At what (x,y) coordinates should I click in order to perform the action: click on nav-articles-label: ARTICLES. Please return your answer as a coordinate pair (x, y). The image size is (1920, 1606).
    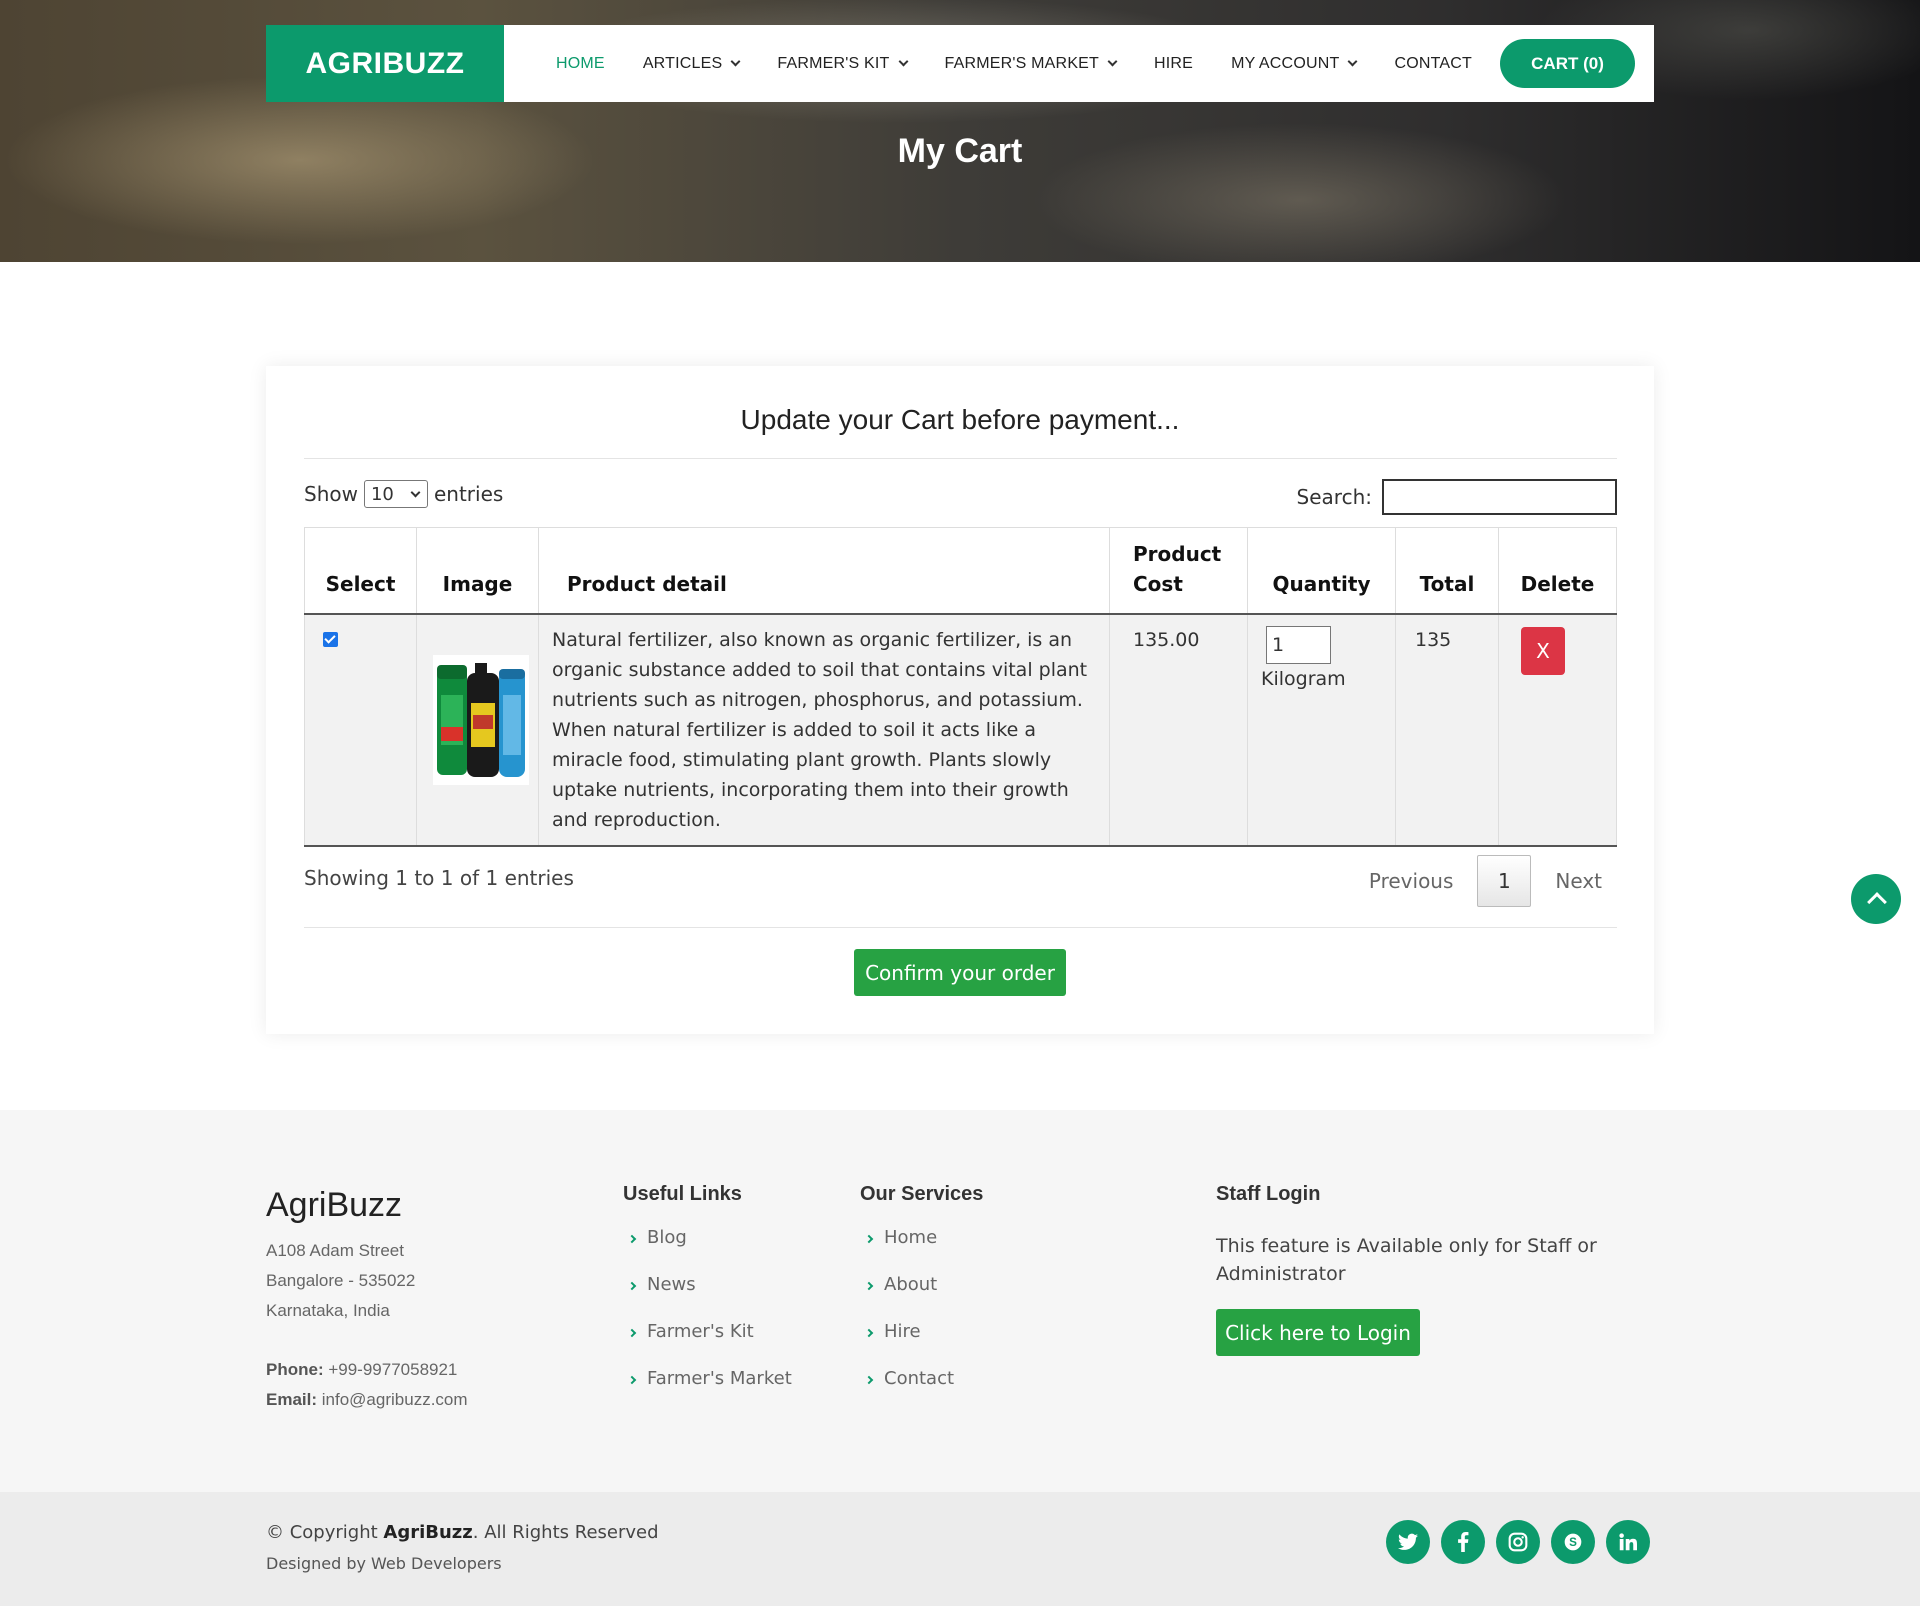
    Looking at the image, I should click on (682, 63).